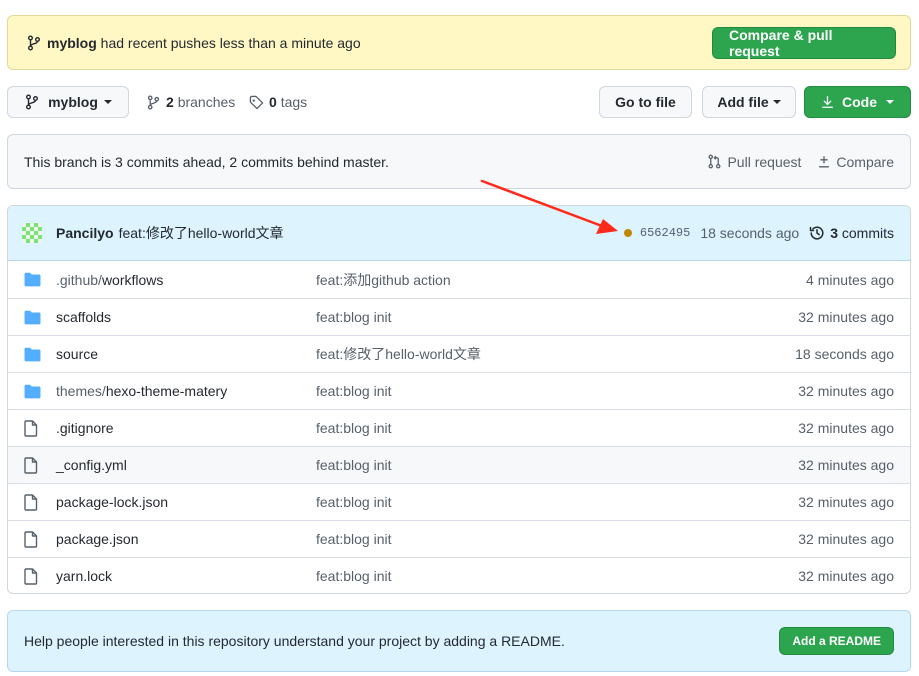 Image resolution: width=919 pixels, height=676 pixels. I want to click on commit-status-dot, so click(627, 233).